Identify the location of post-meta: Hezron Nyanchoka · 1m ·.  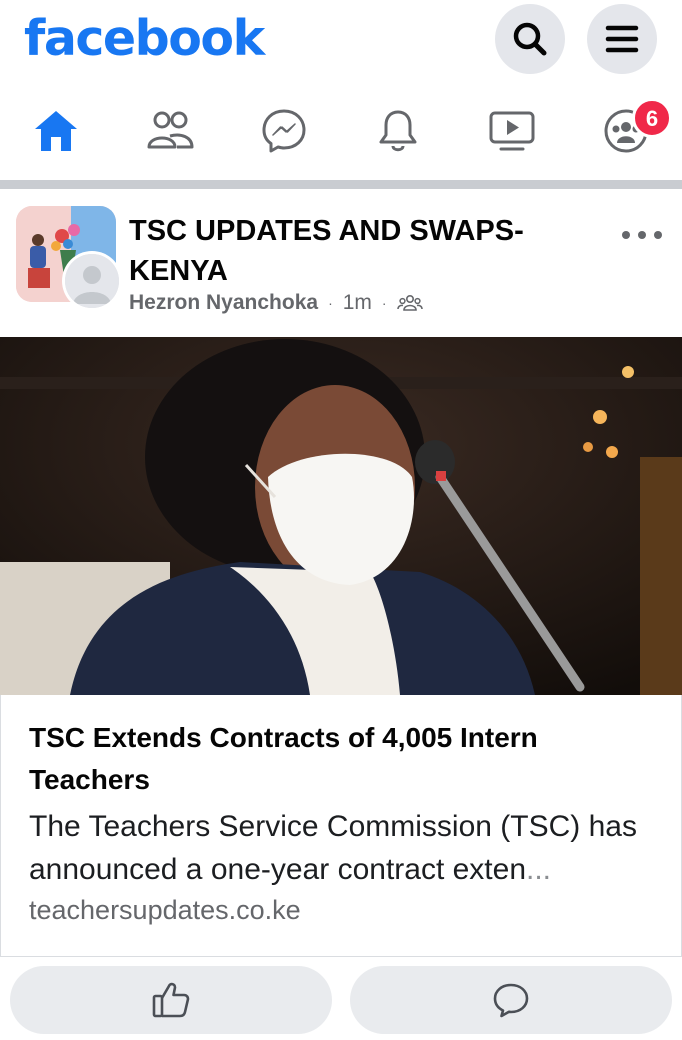
(276, 303).